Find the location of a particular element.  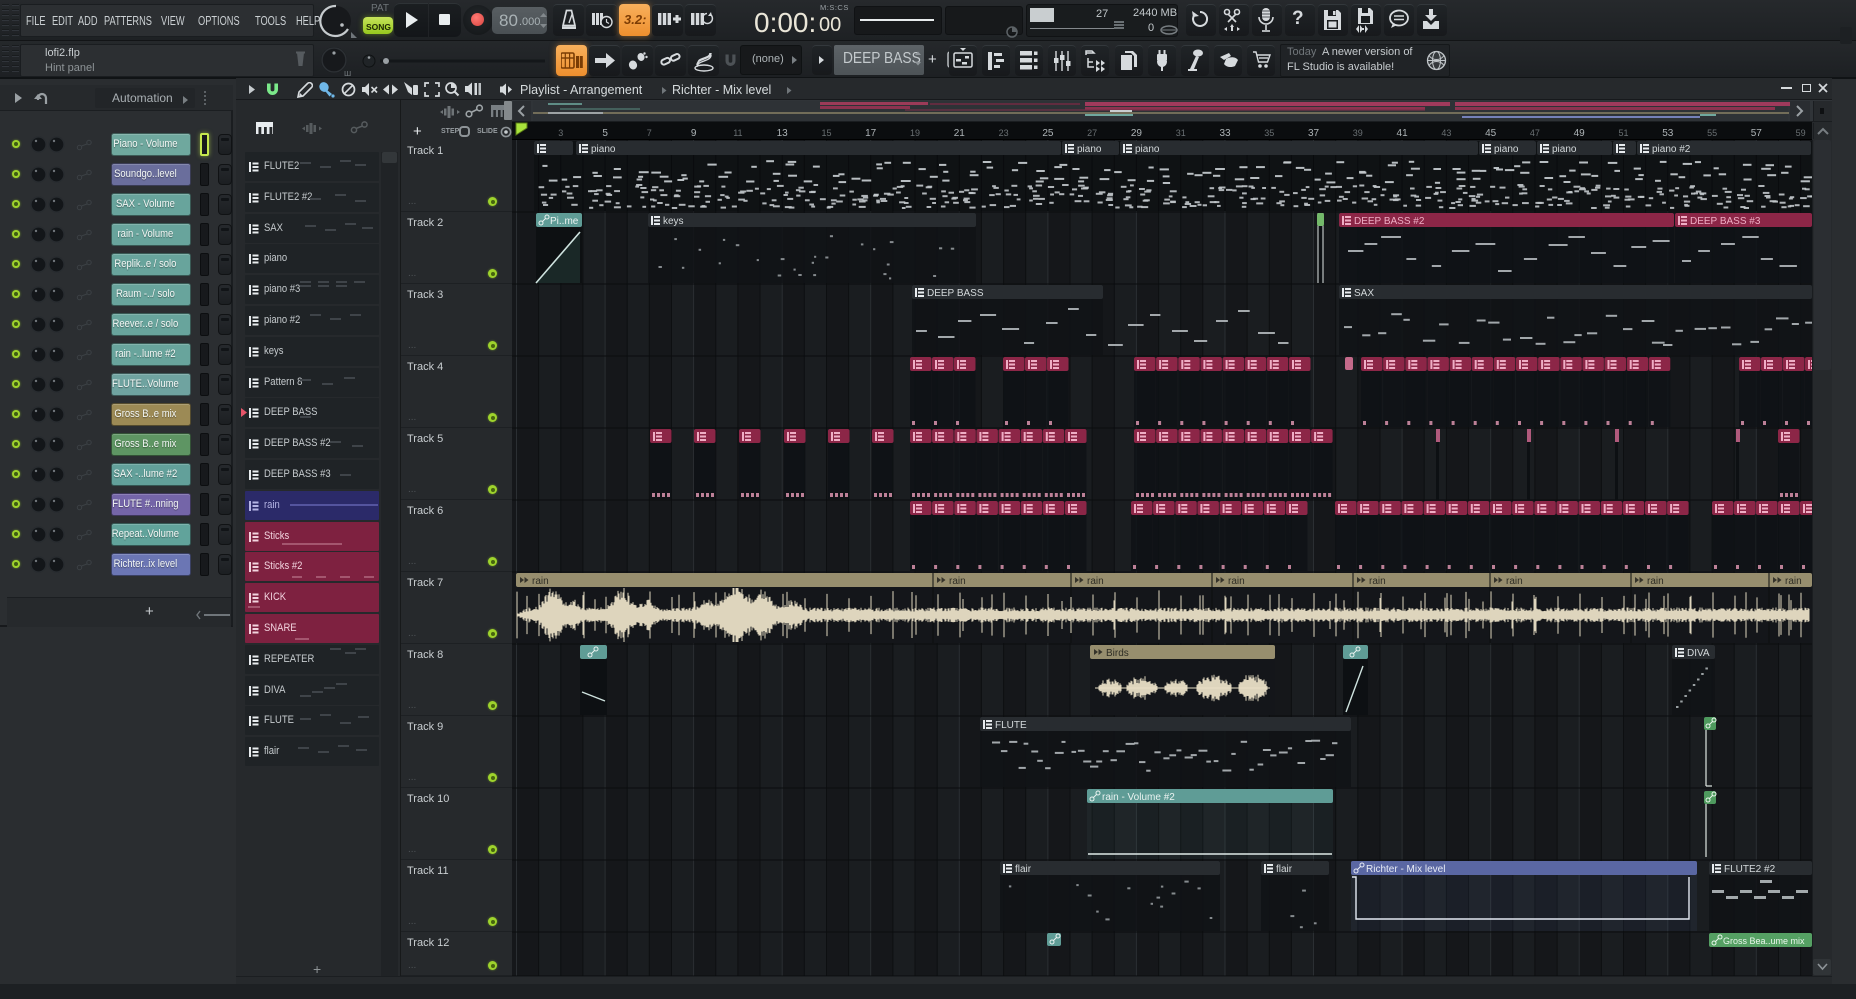

svg-text: 27 is located at coordinates (1092, 133).